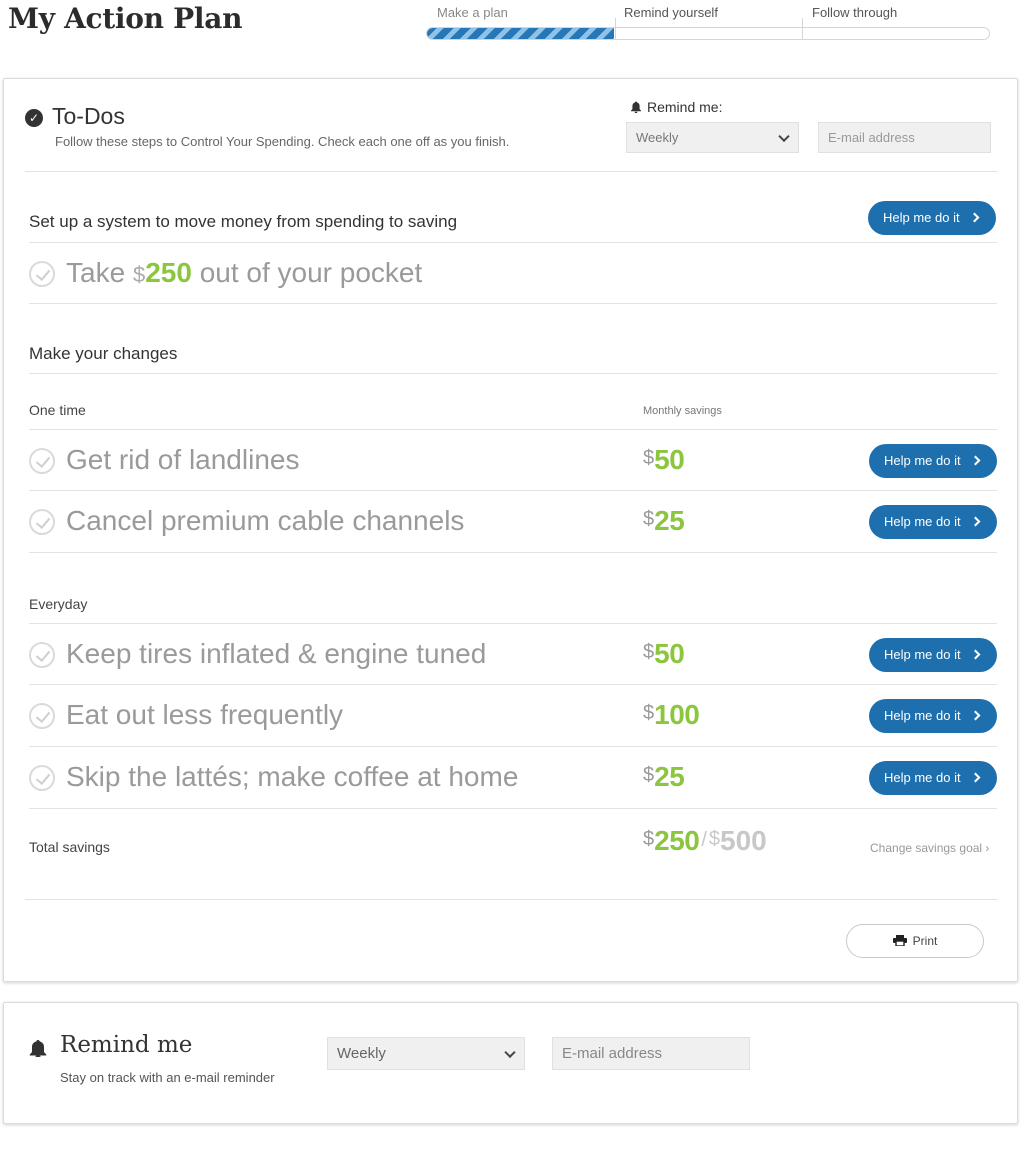 Image resolution: width=1020 pixels, height=1150 pixels. Describe the element at coordinates (685, 107) in the screenshot. I see `remind-me-text: Remind me:` at that location.